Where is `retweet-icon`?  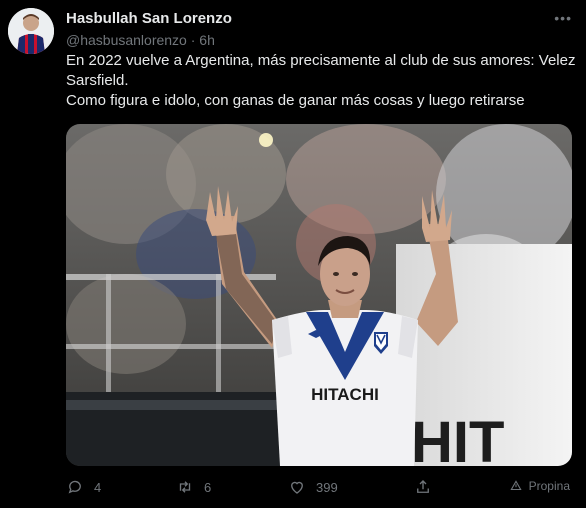 retweet-icon is located at coordinates (185, 487).